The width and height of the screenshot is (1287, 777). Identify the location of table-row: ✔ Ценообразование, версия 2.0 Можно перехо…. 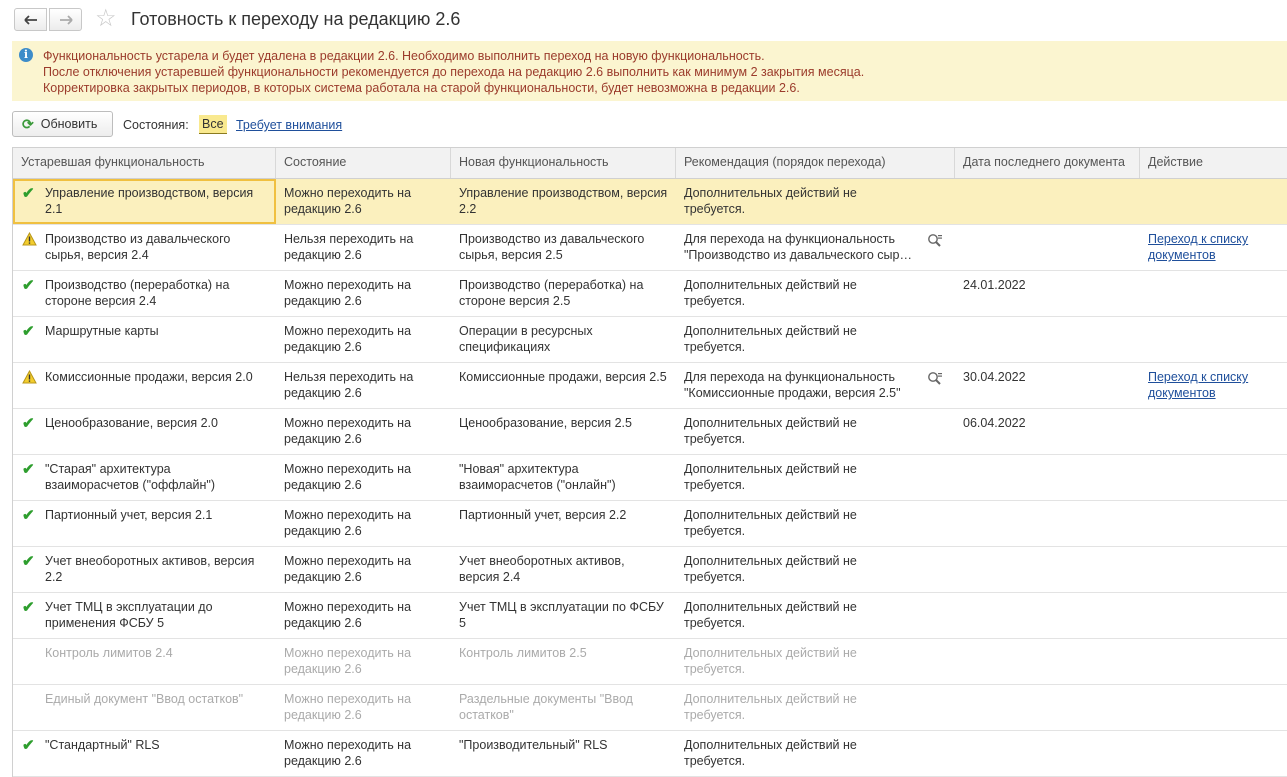
(650, 432).